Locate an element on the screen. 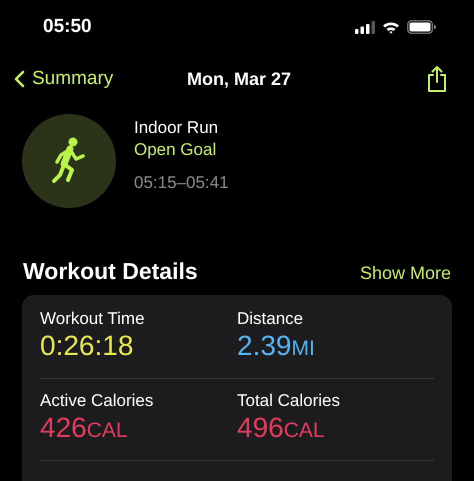  battery-icon is located at coordinates (421, 27).